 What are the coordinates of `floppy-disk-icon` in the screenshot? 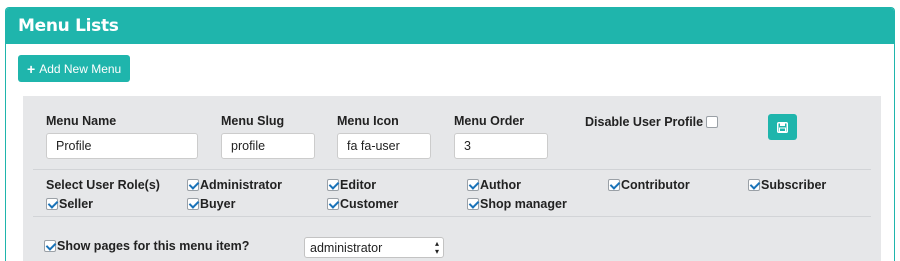 It's located at (782, 127).